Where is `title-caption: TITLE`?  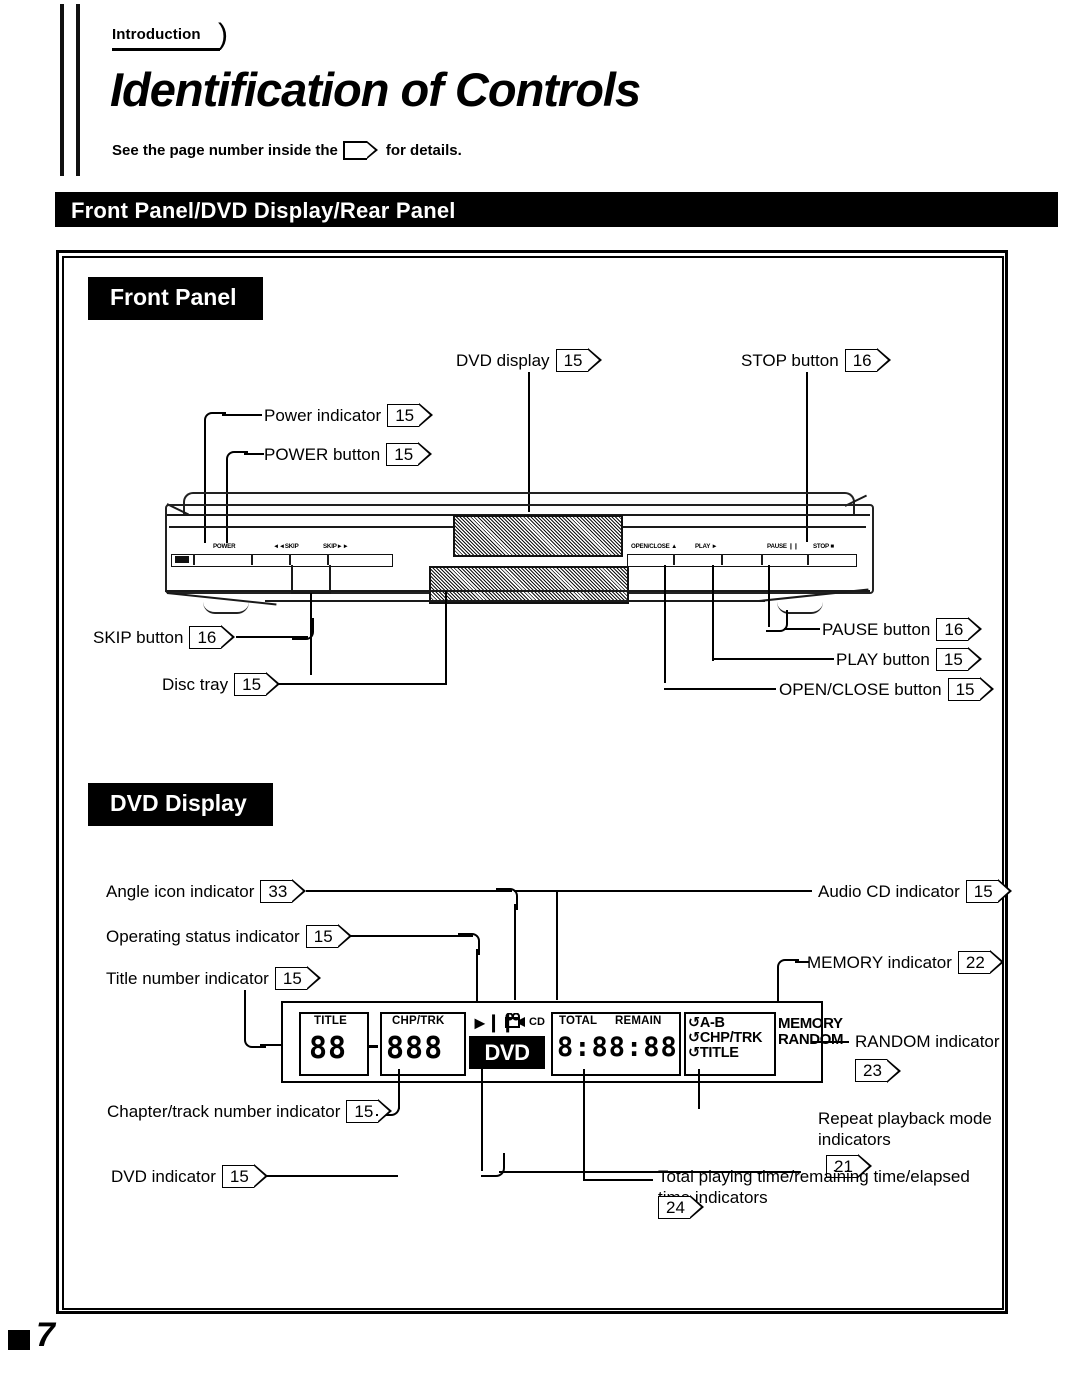
title-caption: TITLE is located at coordinates (330, 1021).